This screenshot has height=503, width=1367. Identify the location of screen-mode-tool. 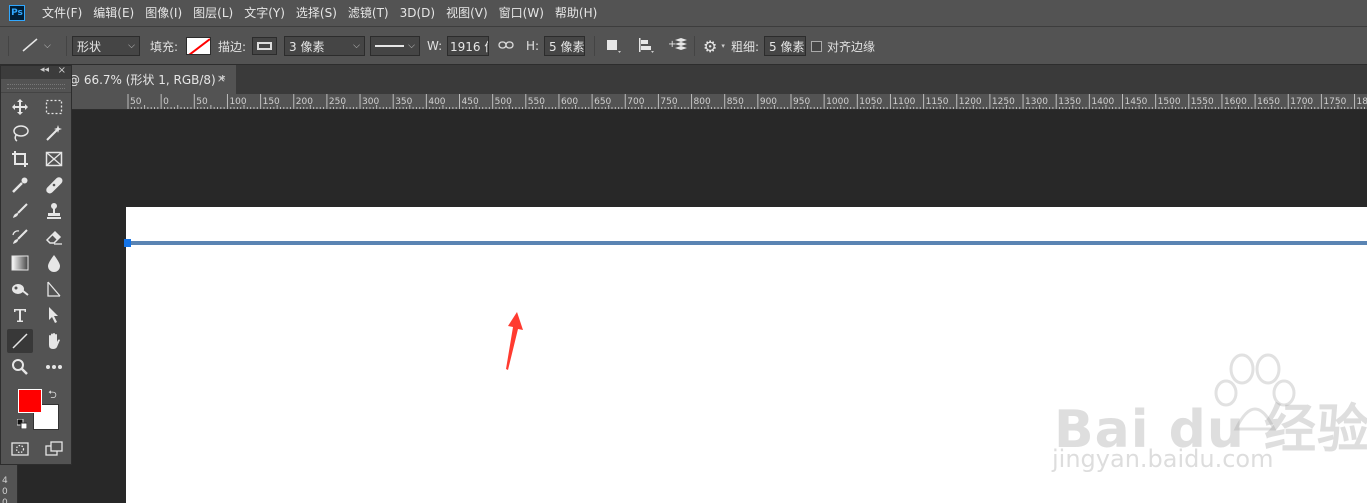
(54, 449).